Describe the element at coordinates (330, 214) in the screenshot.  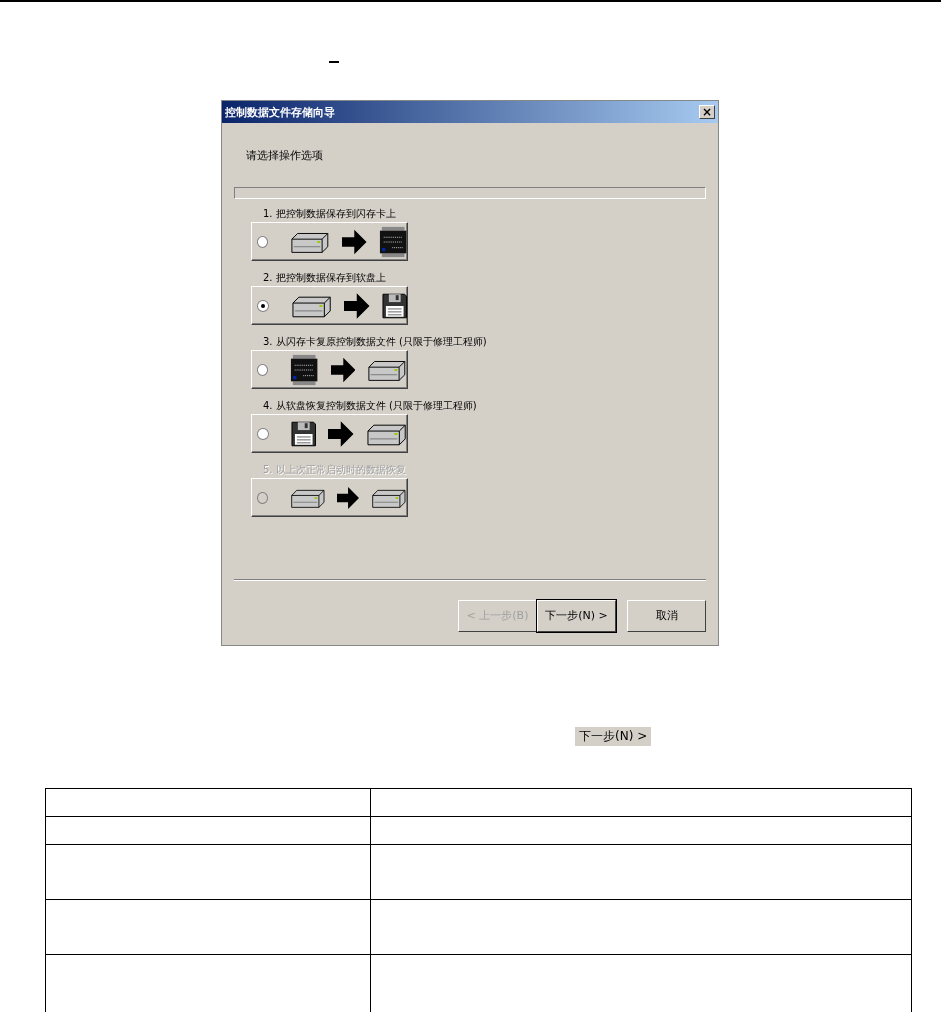
I see `option-label: 1. 把控制数据保存到闪存卡上` at that location.